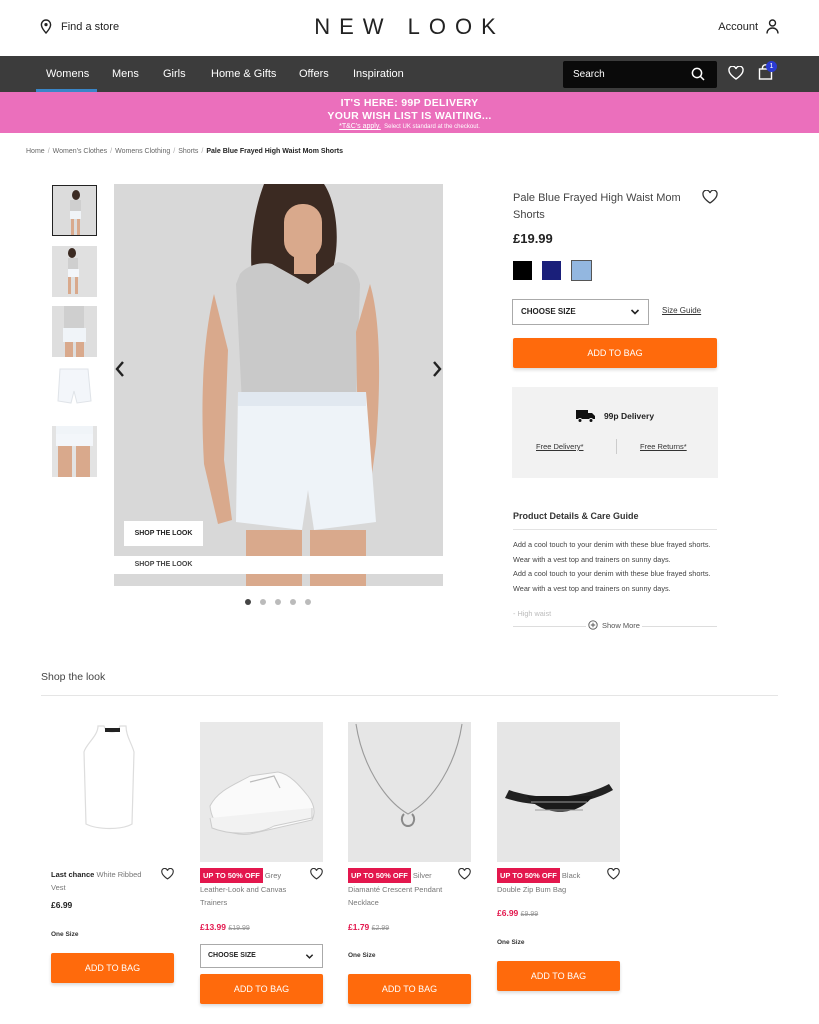 Image resolution: width=819 pixels, height=1024 pixels. Describe the element at coordinates (67, 74) in the screenshot. I see `nav-item-womens: Womens` at that location.